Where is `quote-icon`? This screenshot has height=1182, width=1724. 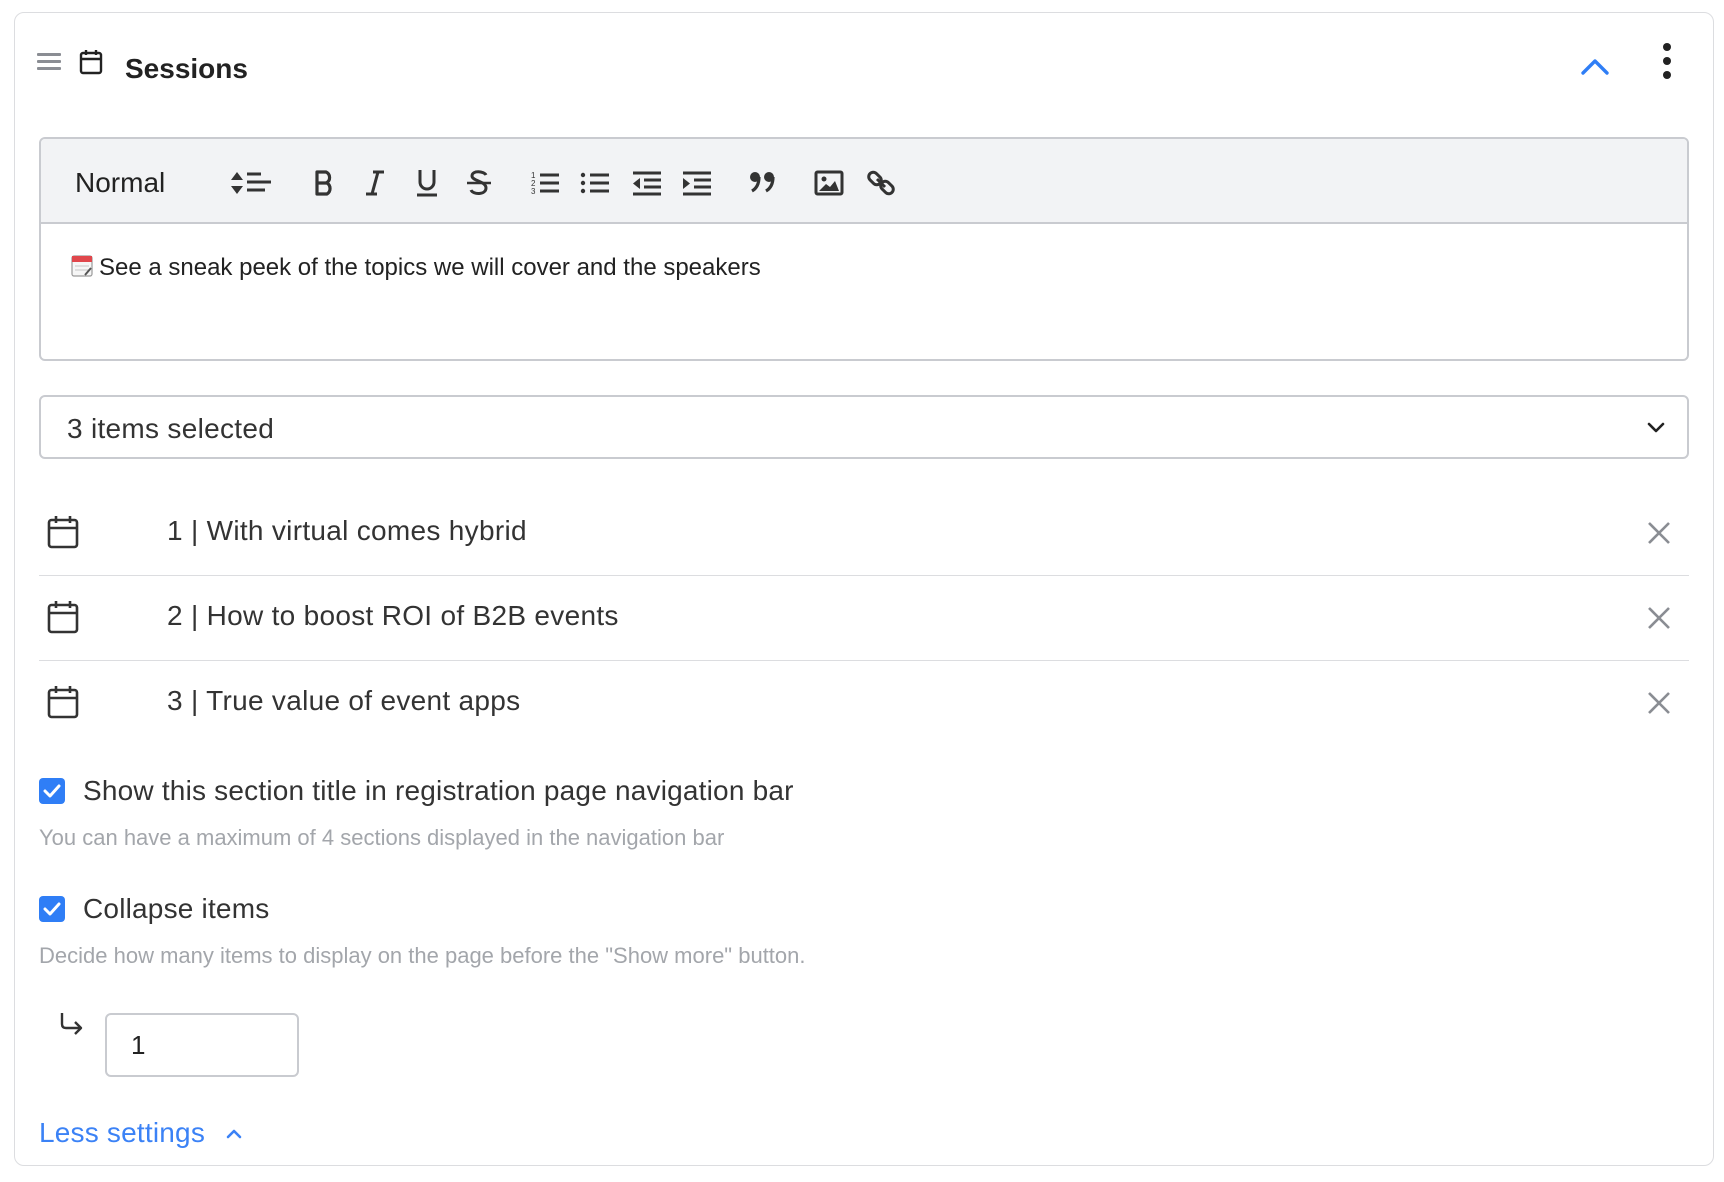 quote-icon is located at coordinates (762, 182).